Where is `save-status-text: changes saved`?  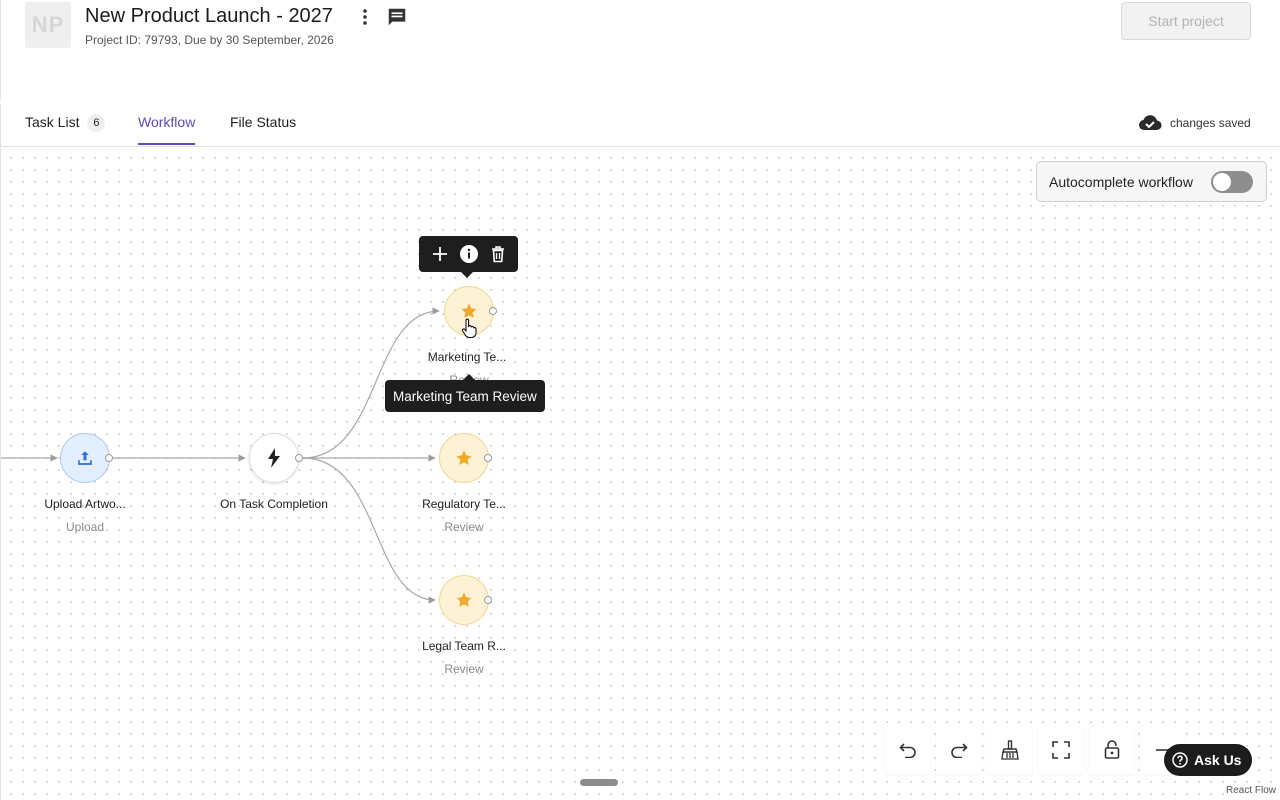 save-status-text: changes saved is located at coordinates (1210, 123).